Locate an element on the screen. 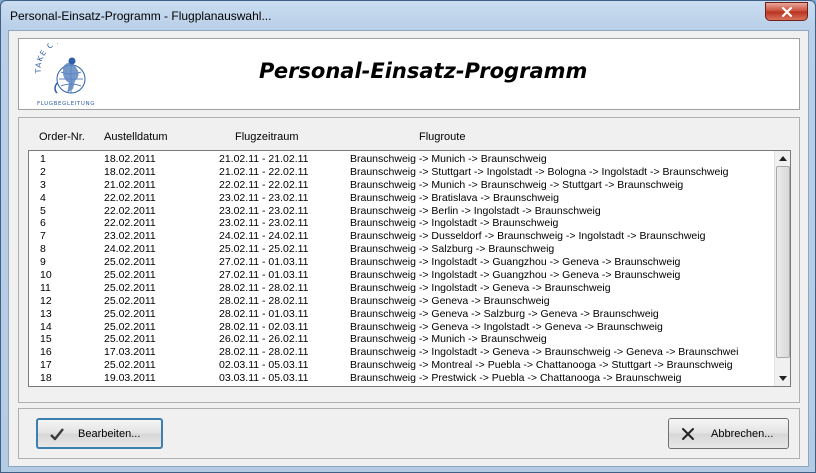 The image size is (816, 473). order-nr-cell: 5 is located at coordinates (43, 210).